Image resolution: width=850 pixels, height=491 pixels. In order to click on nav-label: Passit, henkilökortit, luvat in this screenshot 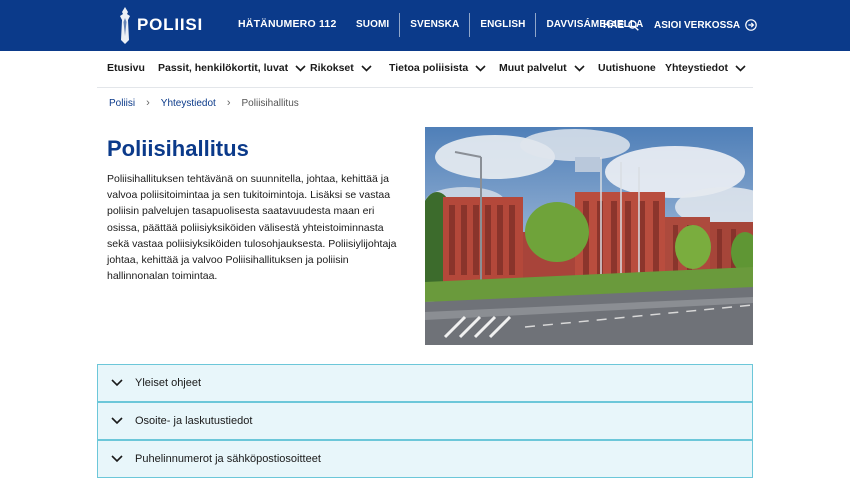, I will do `click(223, 68)`.